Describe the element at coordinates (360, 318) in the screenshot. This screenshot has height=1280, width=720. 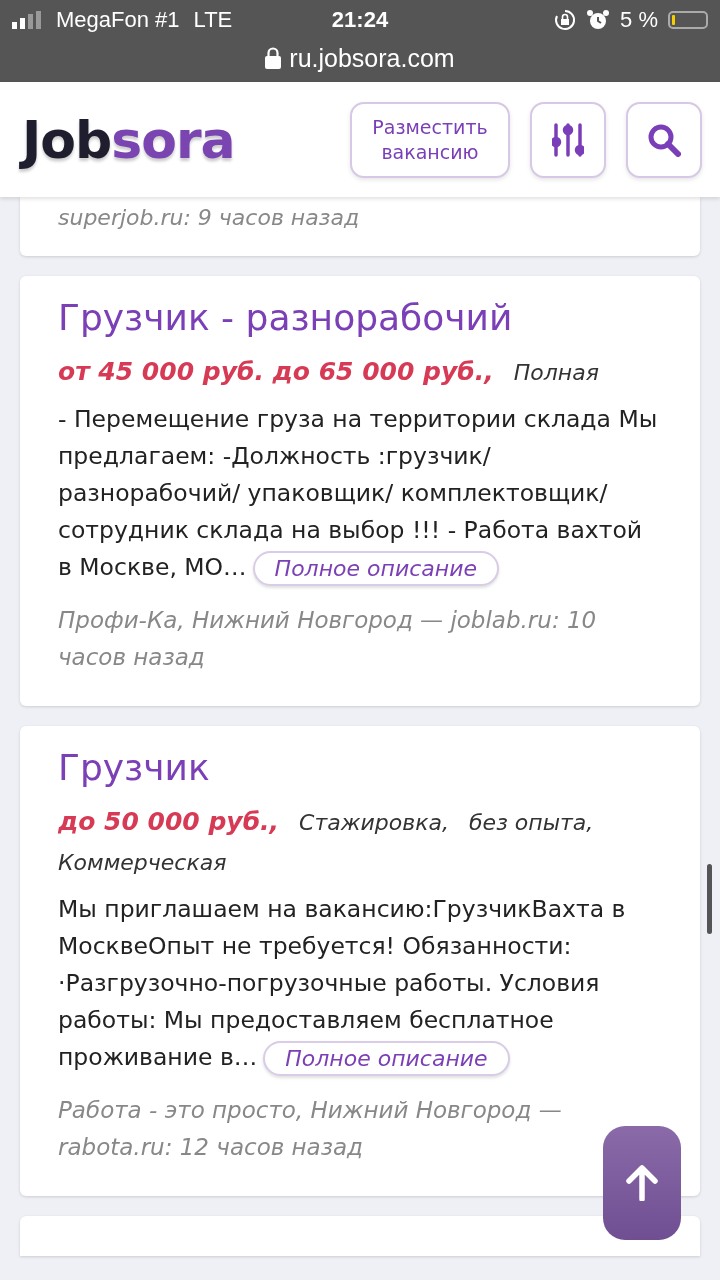
I see `job-title: Грузчик - разнорабочий` at that location.